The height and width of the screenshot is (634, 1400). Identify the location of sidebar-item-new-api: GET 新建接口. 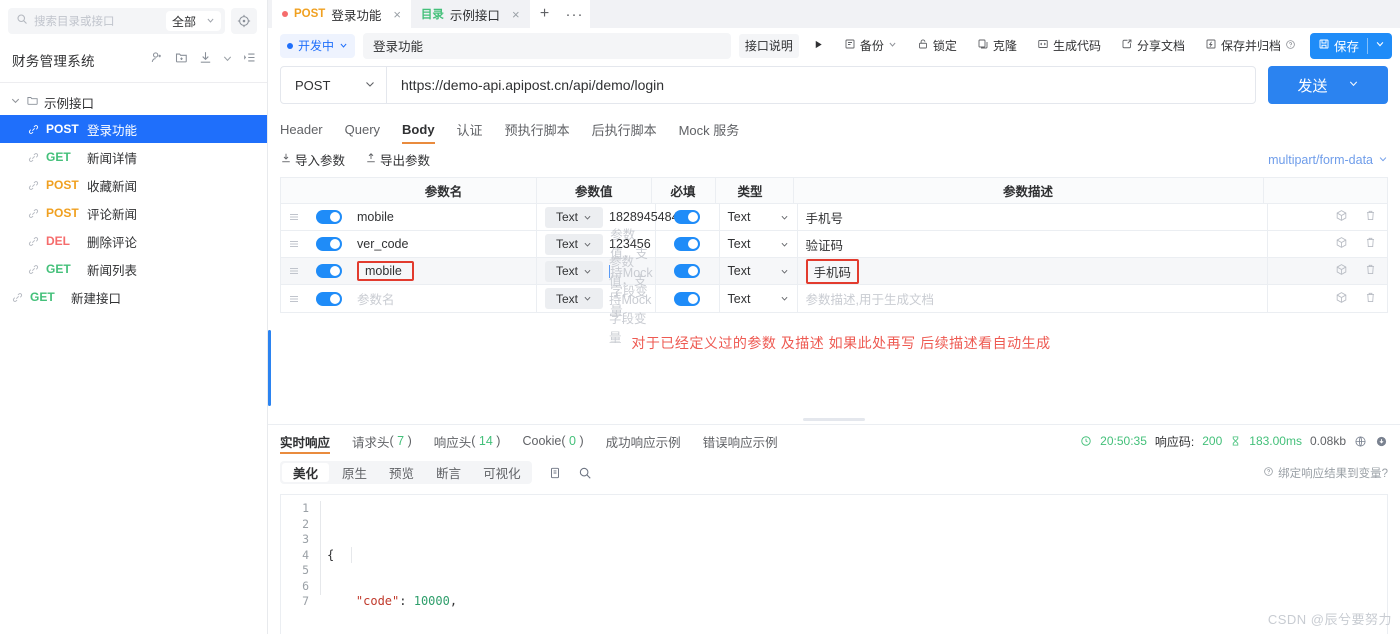
(133, 297).